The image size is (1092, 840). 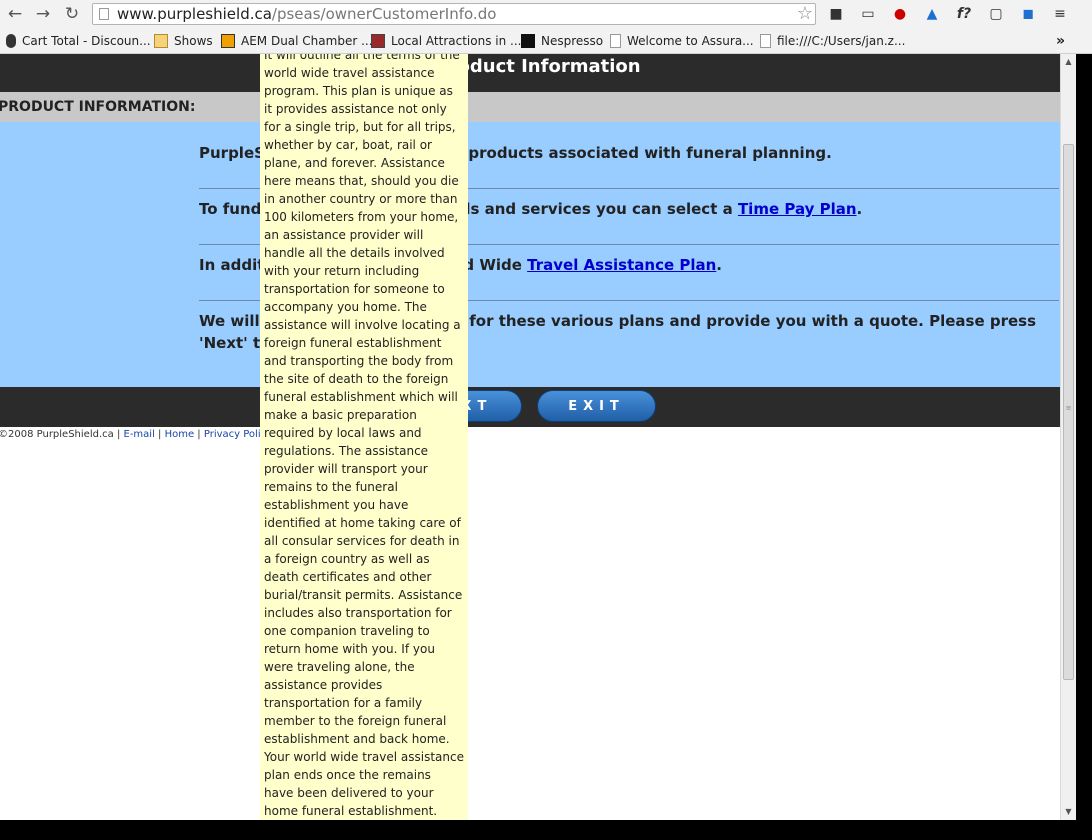 I want to click on folder-icon, so click(x=161, y=41).